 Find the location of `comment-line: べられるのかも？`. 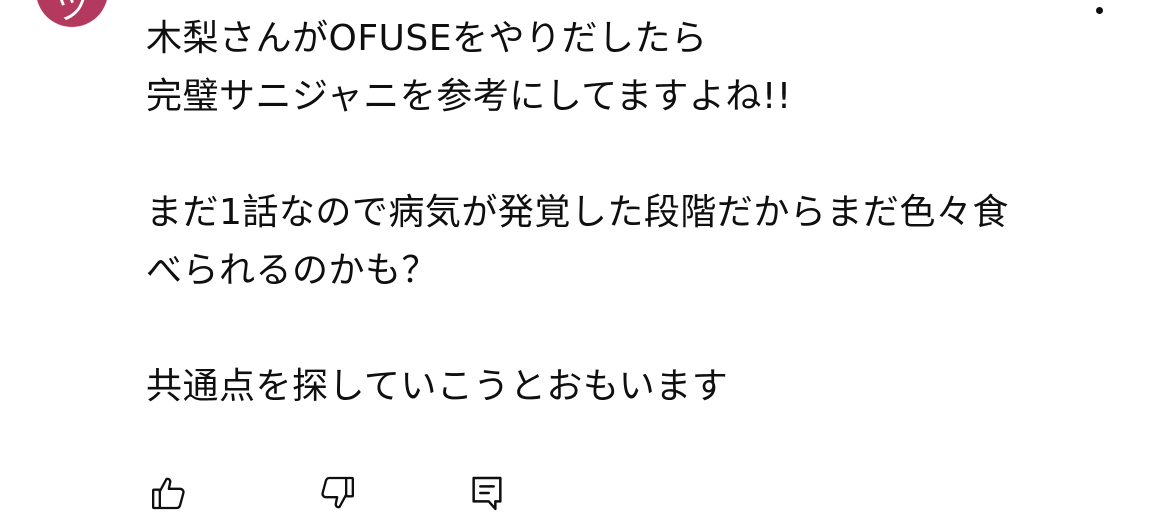

comment-line: べられるのかも？ is located at coordinates (292, 270).